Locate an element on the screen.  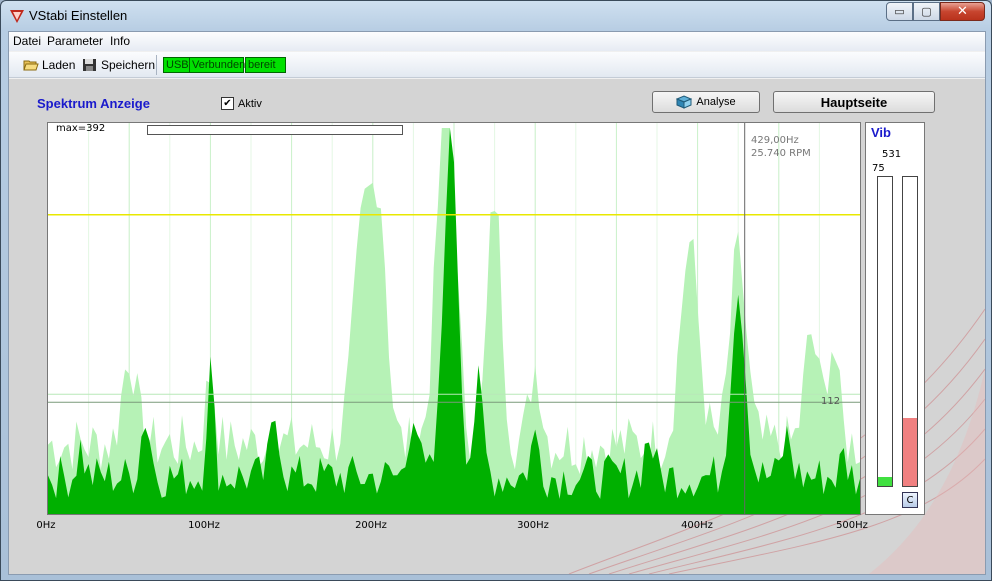
cursor-rpm: 25.740 RPM is located at coordinates (781, 153).